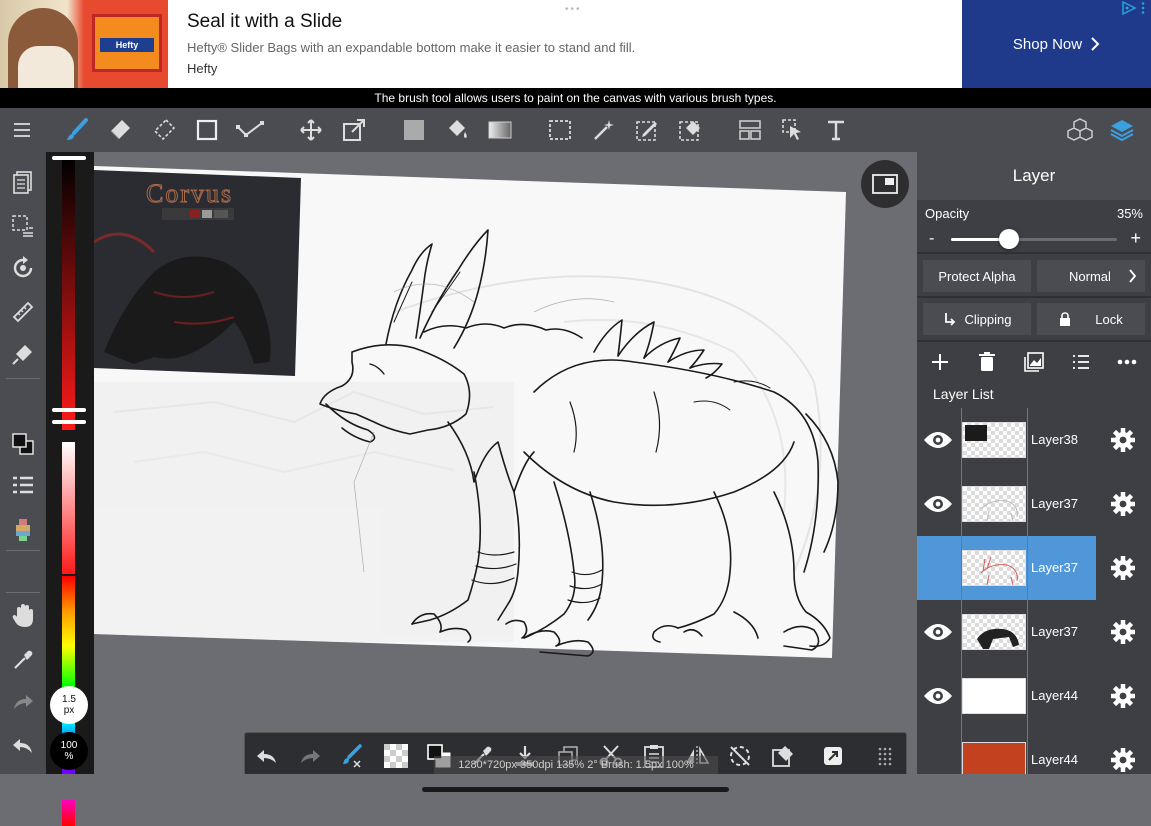  Describe the element at coordinates (560, 130) in the screenshot. I see `select-tool-button` at that location.